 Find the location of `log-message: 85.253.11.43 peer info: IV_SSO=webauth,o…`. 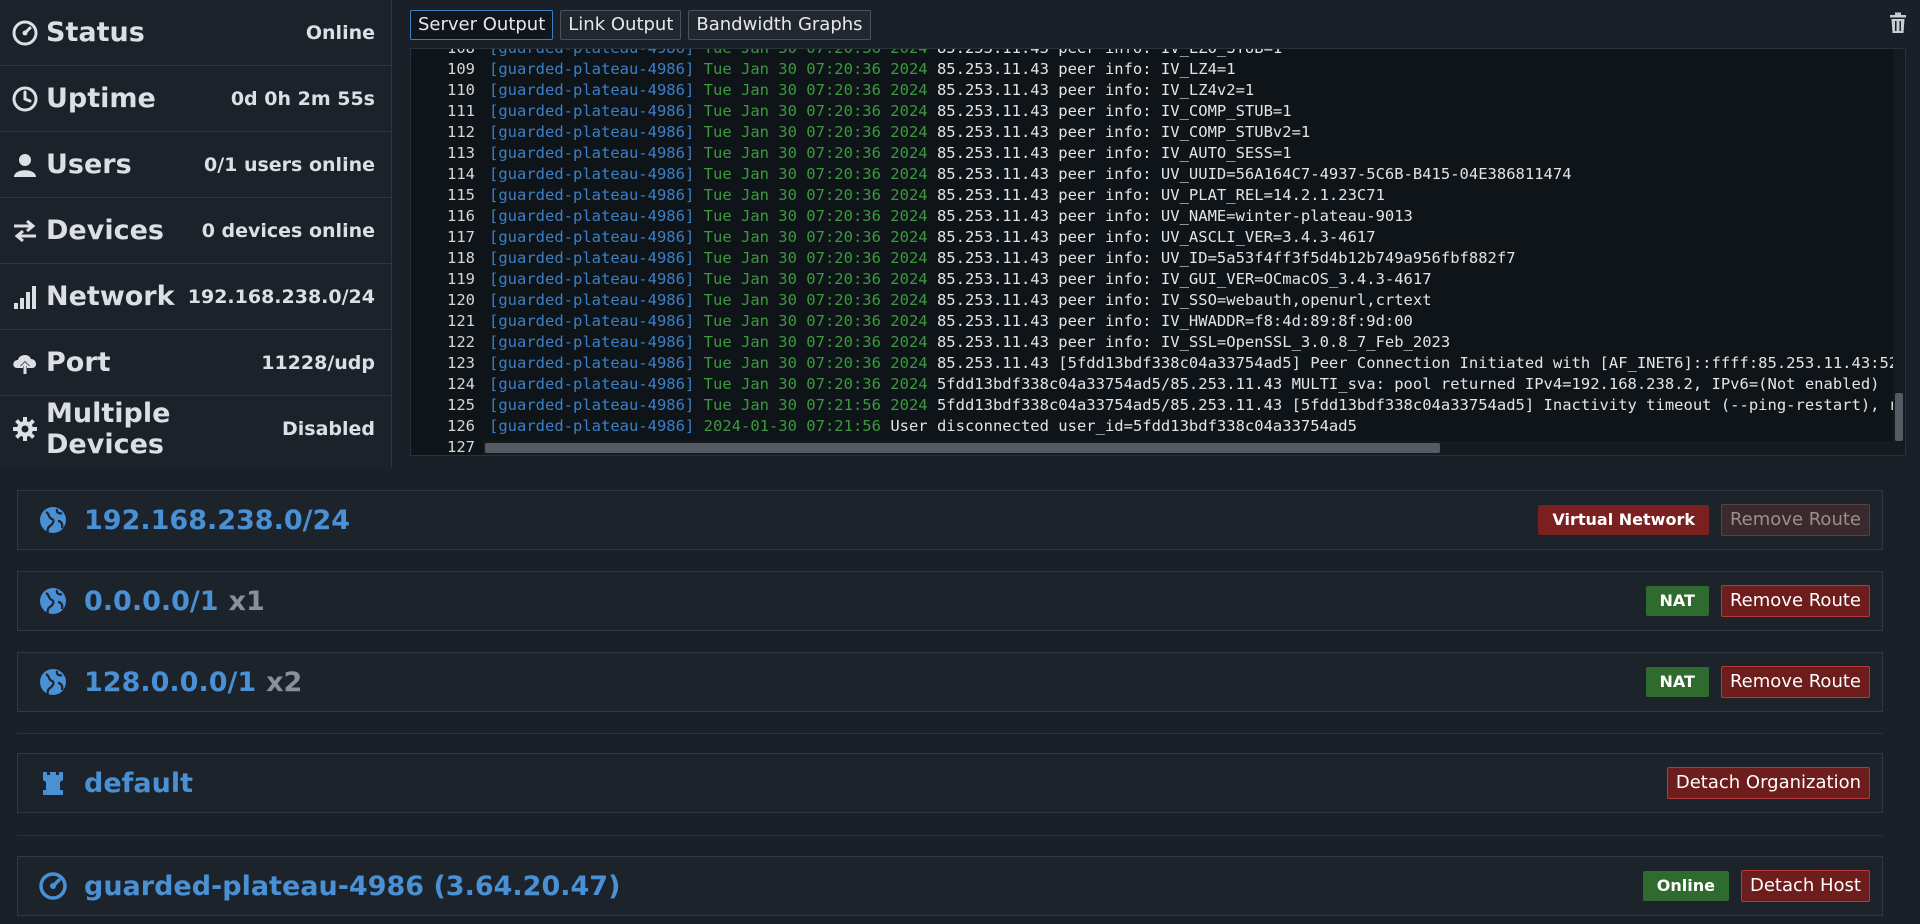

log-message: 85.253.11.43 peer info: IV_SSO=webauth,o… is located at coordinates (1184, 300).